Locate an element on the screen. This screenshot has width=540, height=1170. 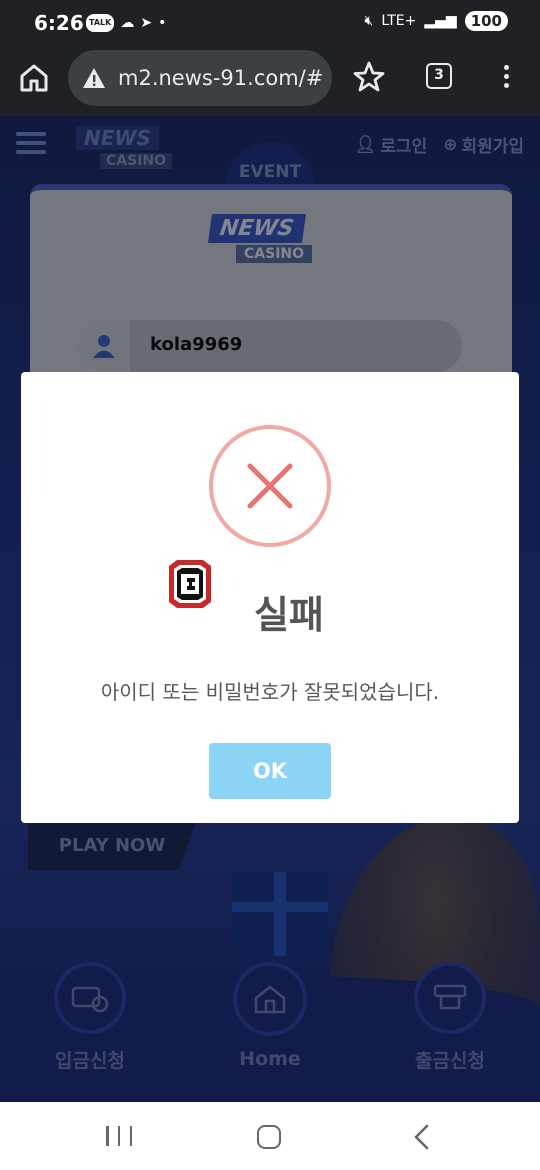
recents-icon is located at coordinates (119, 1136).